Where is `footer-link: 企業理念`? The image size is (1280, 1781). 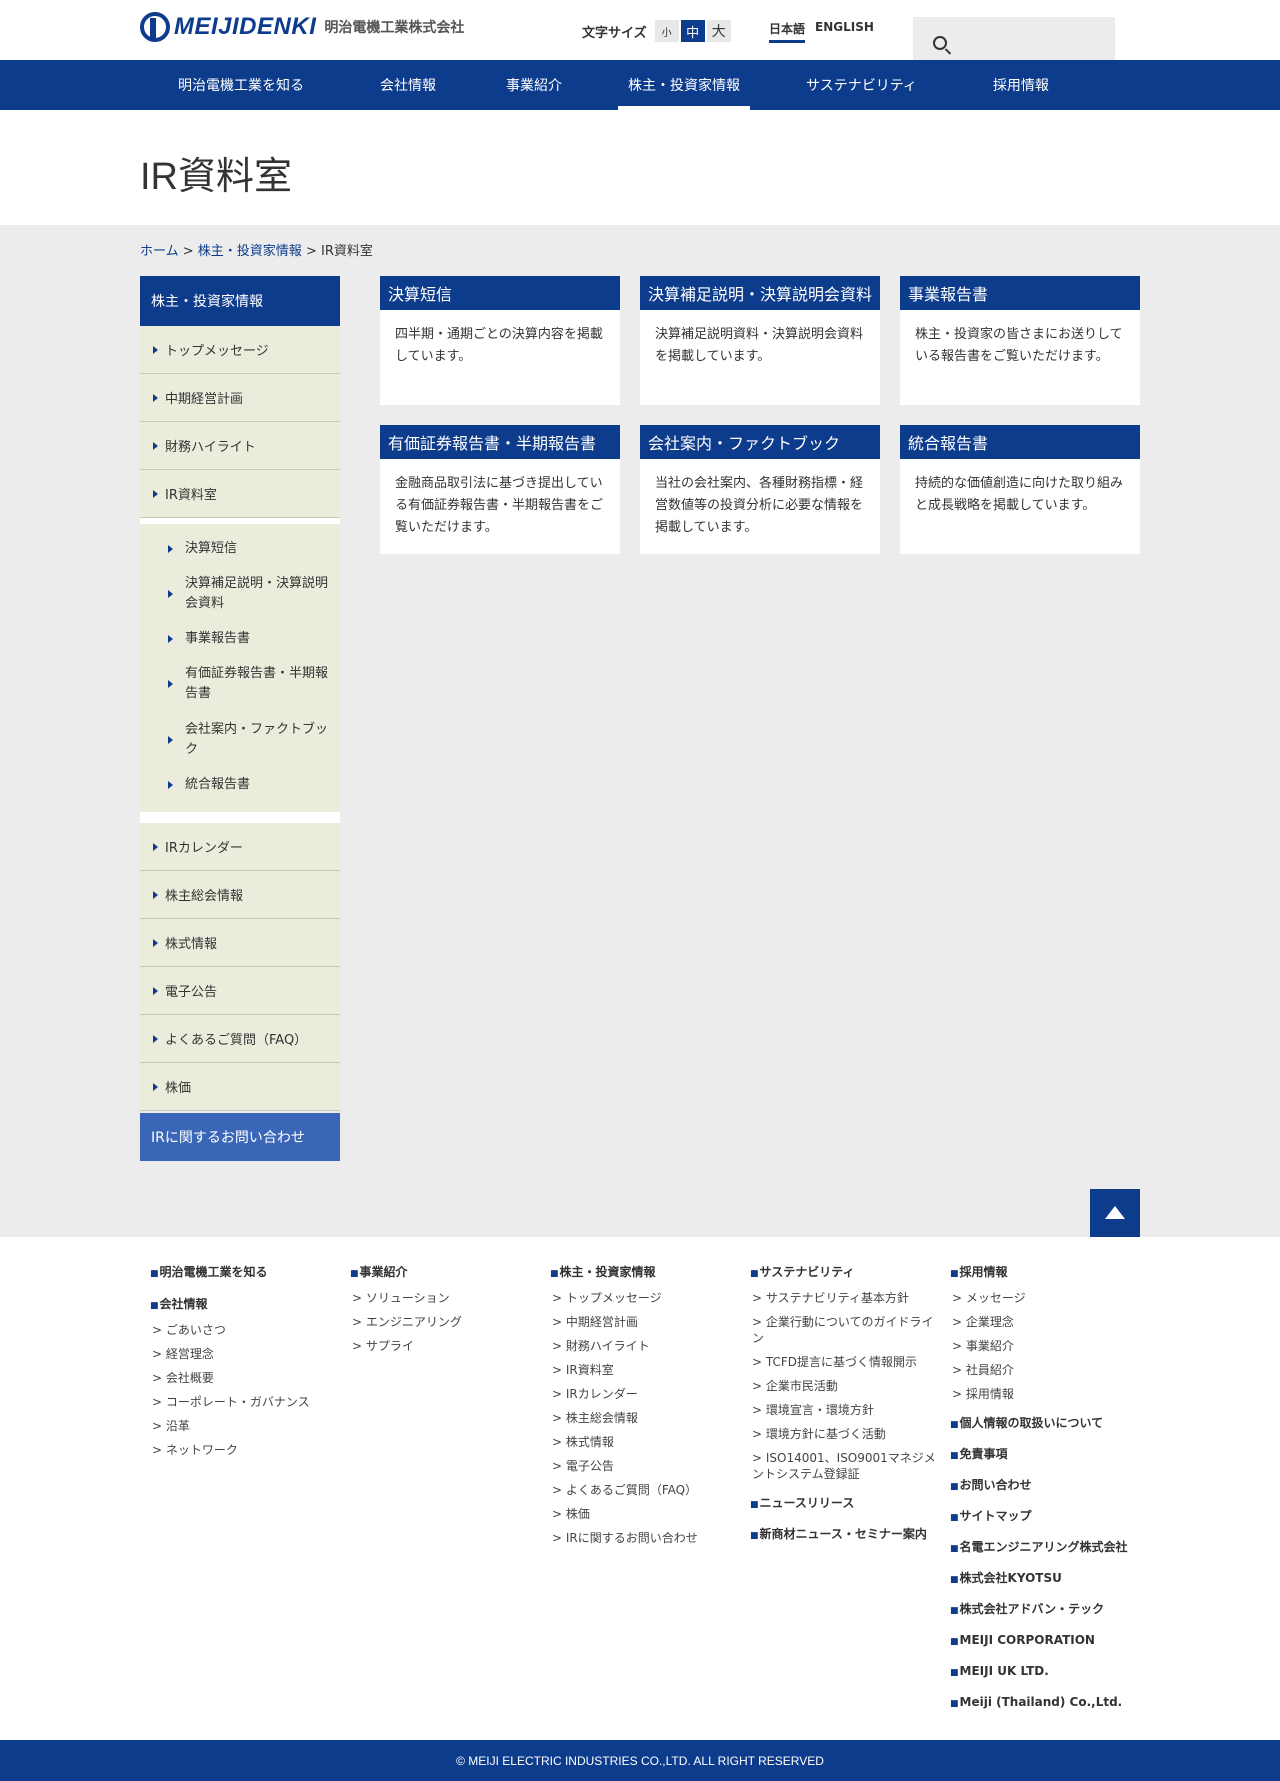 footer-link: 企業理念 is located at coordinates (1045, 1322).